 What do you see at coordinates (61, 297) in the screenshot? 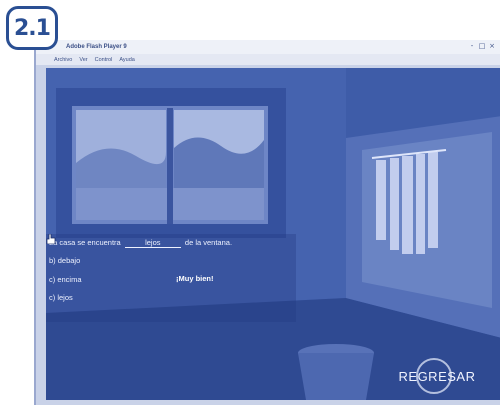
I see `option-lejos: c) lejos` at bounding box center [61, 297].